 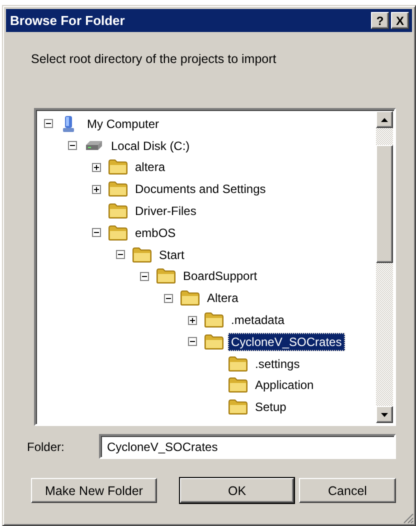 I want to click on down-arrow-icon, so click(x=384, y=414).